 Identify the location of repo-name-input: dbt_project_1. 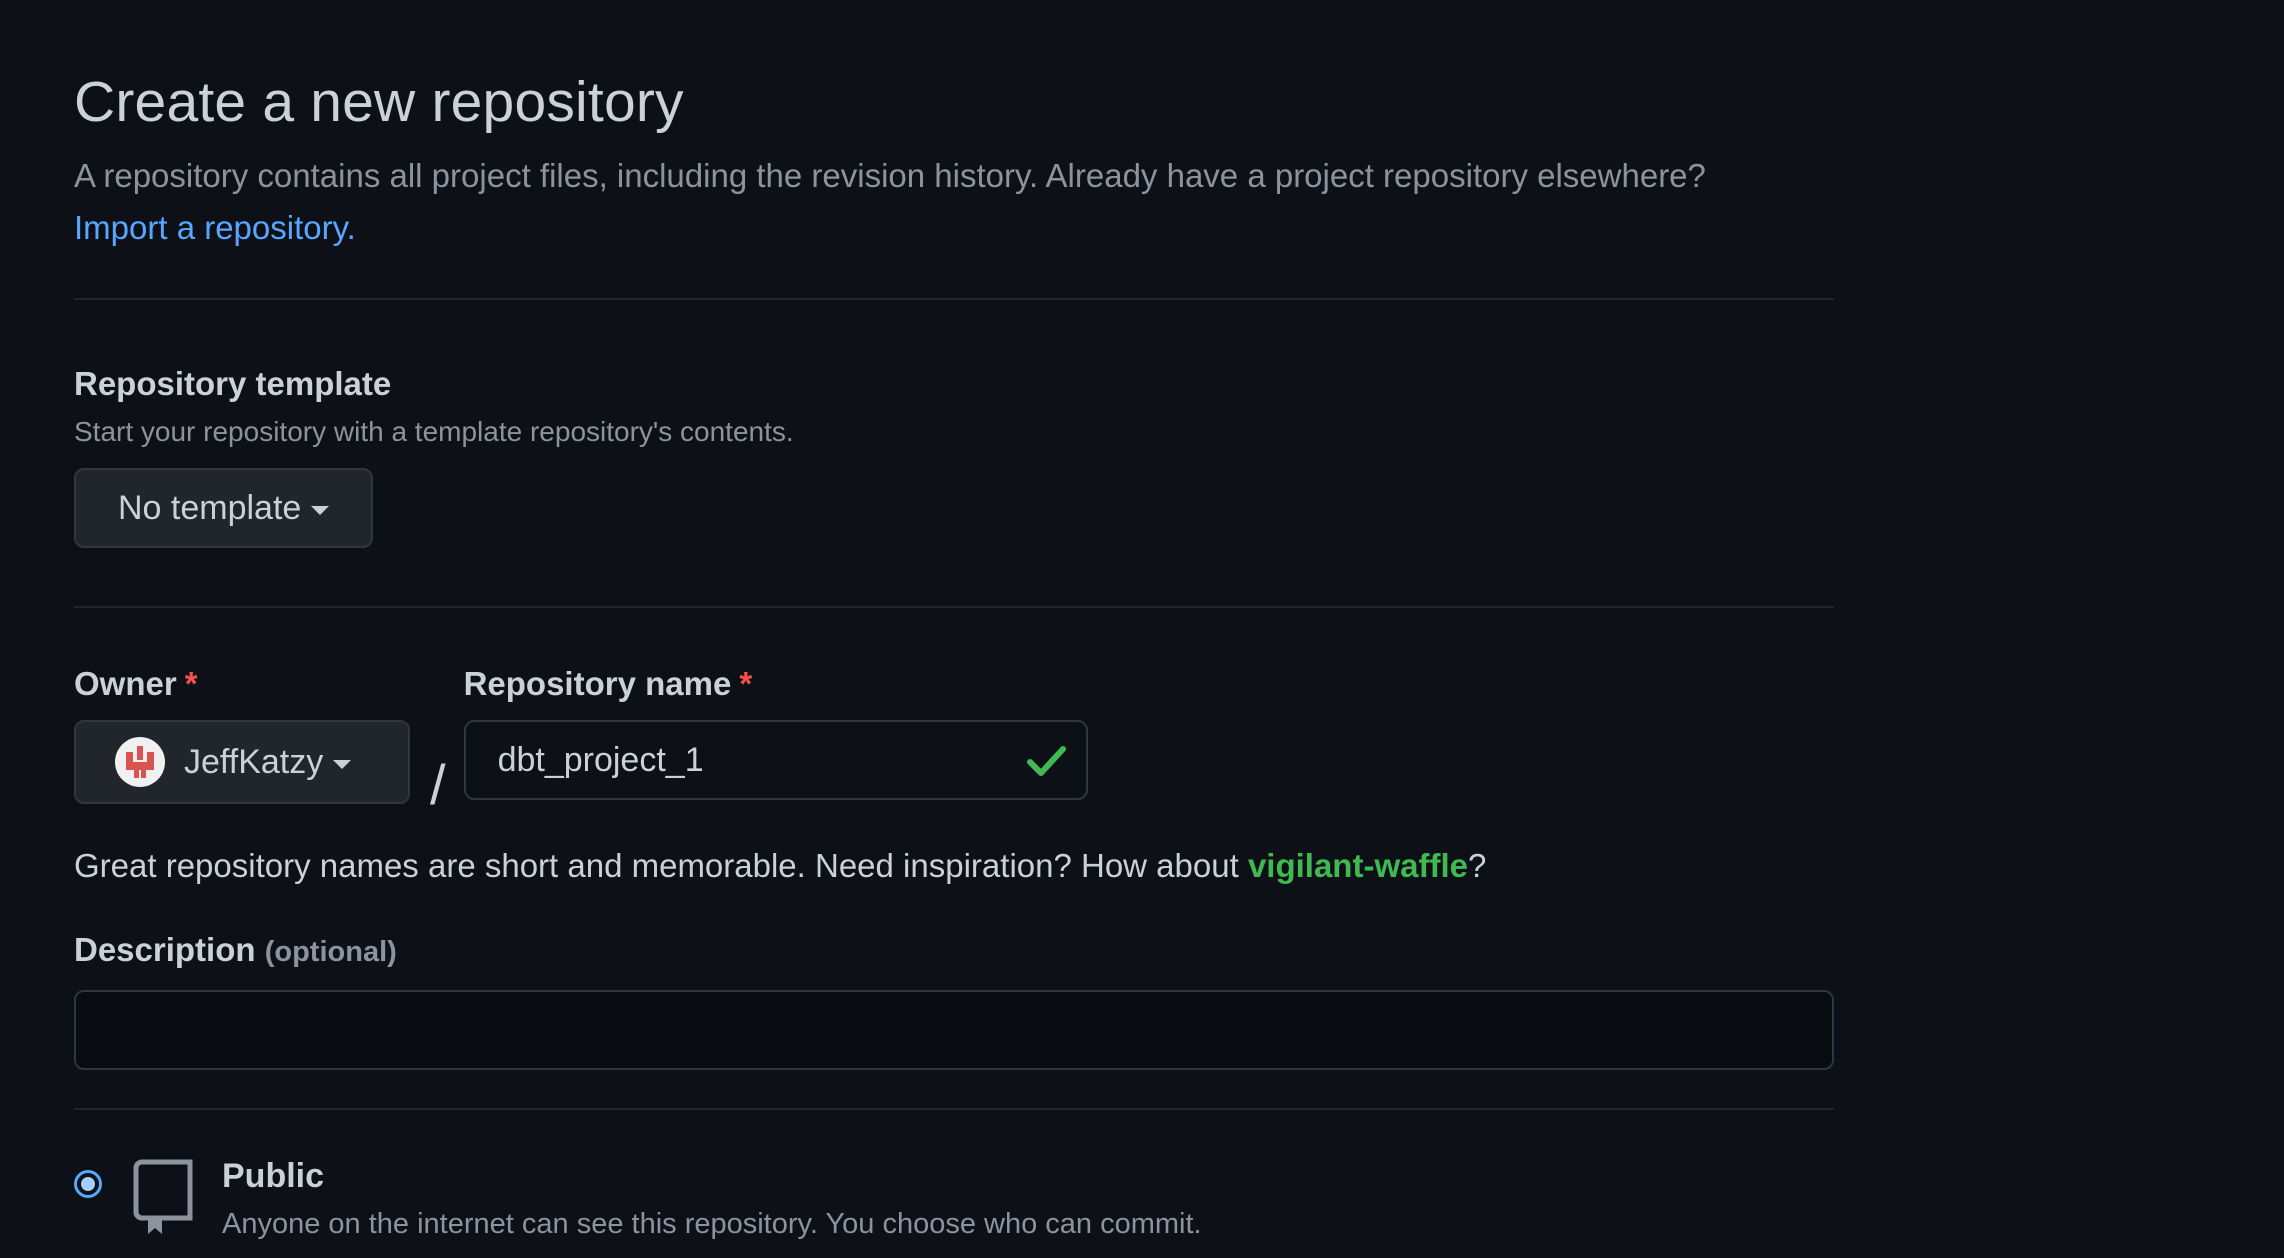
(775, 760).